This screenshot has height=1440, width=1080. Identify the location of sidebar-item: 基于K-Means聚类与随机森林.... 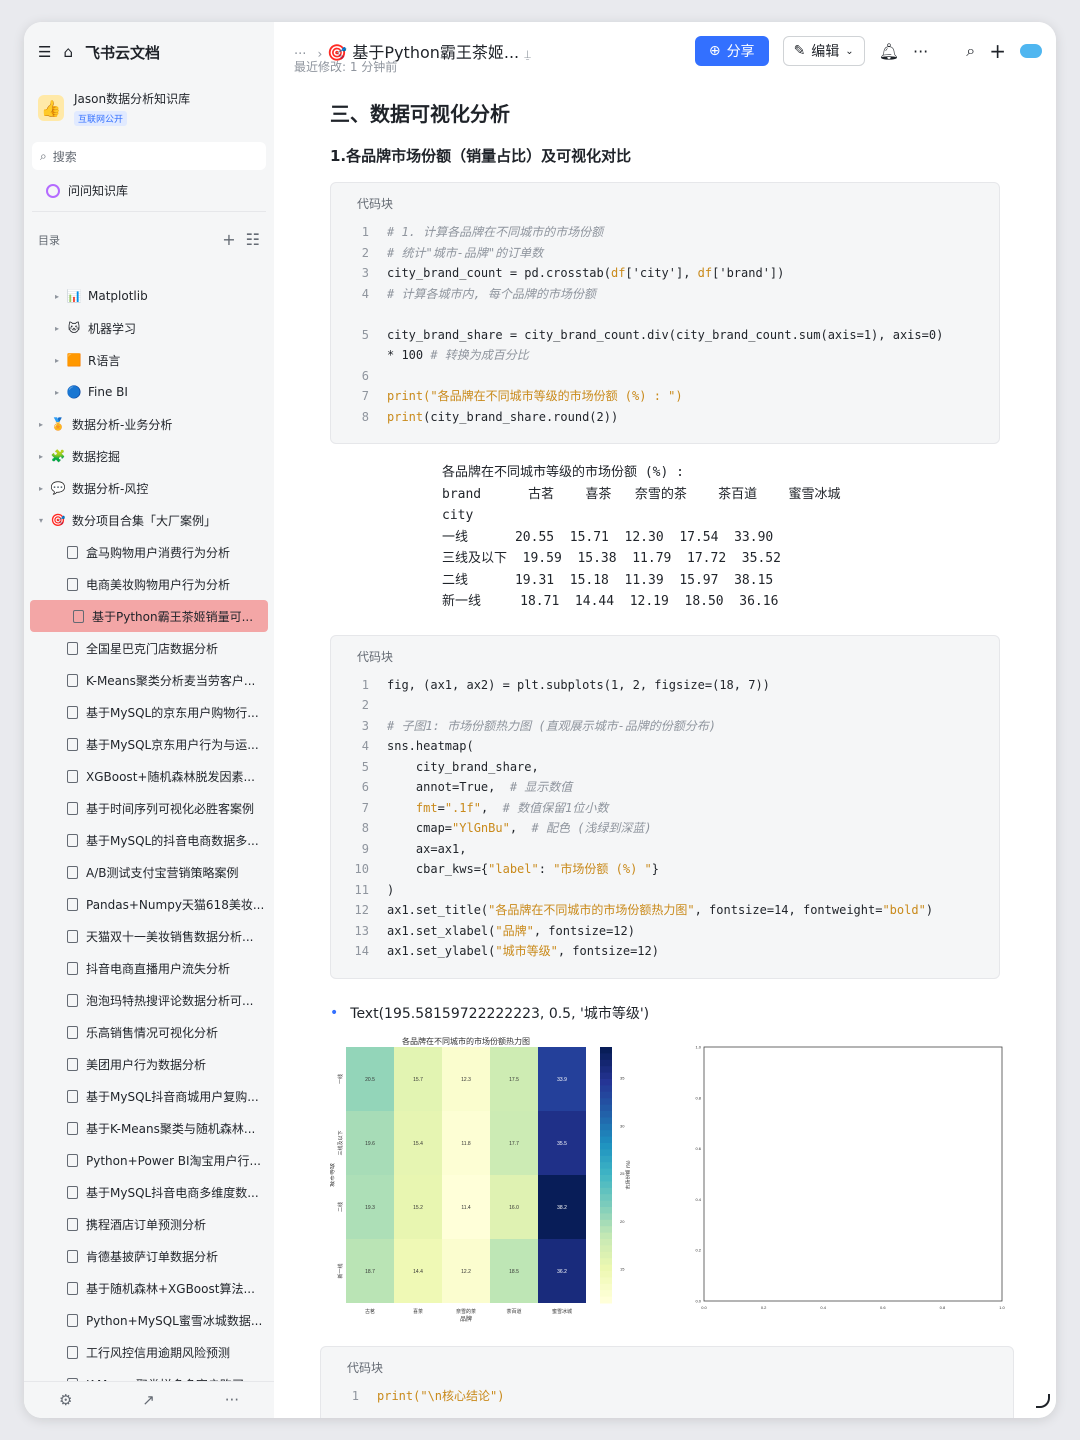
(149, 1128).